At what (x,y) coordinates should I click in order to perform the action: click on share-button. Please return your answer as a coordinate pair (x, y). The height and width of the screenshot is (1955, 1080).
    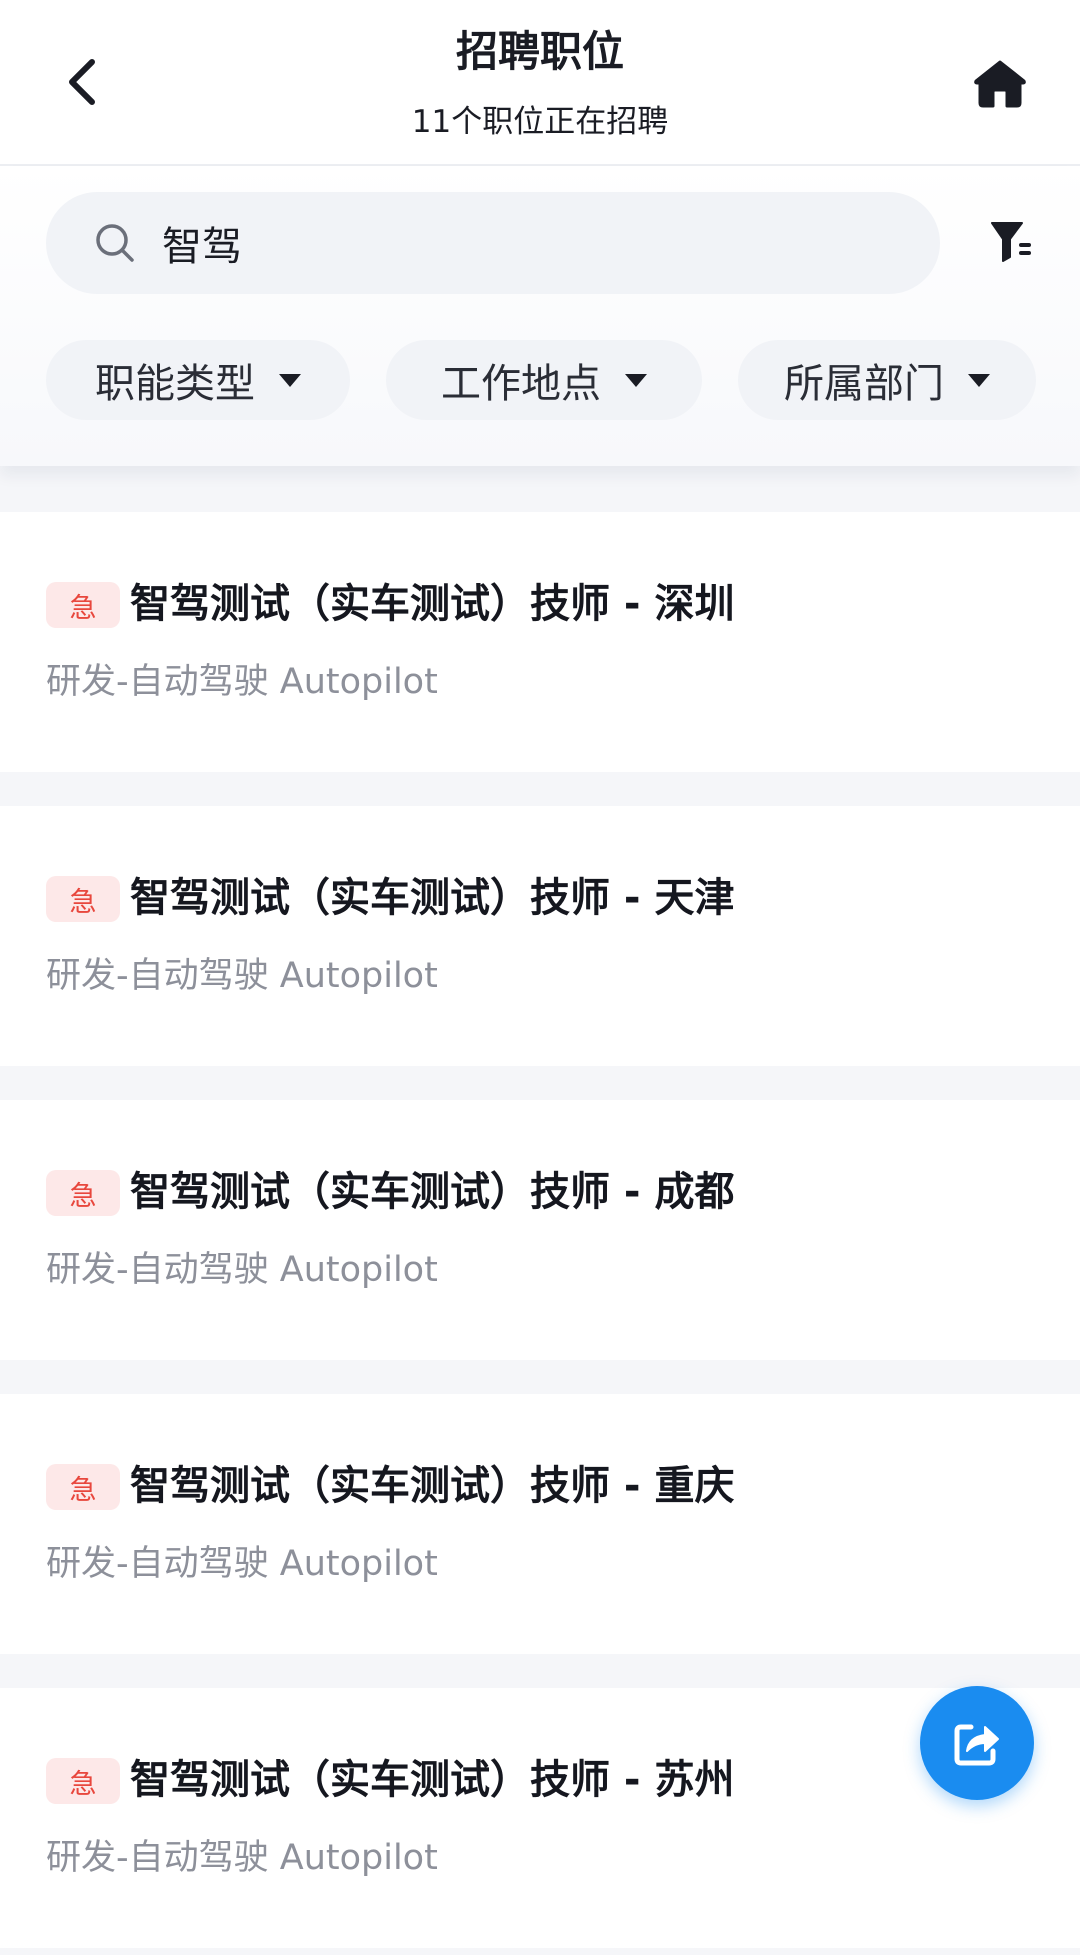
    Looking at the image, I should click on (977, 1743).